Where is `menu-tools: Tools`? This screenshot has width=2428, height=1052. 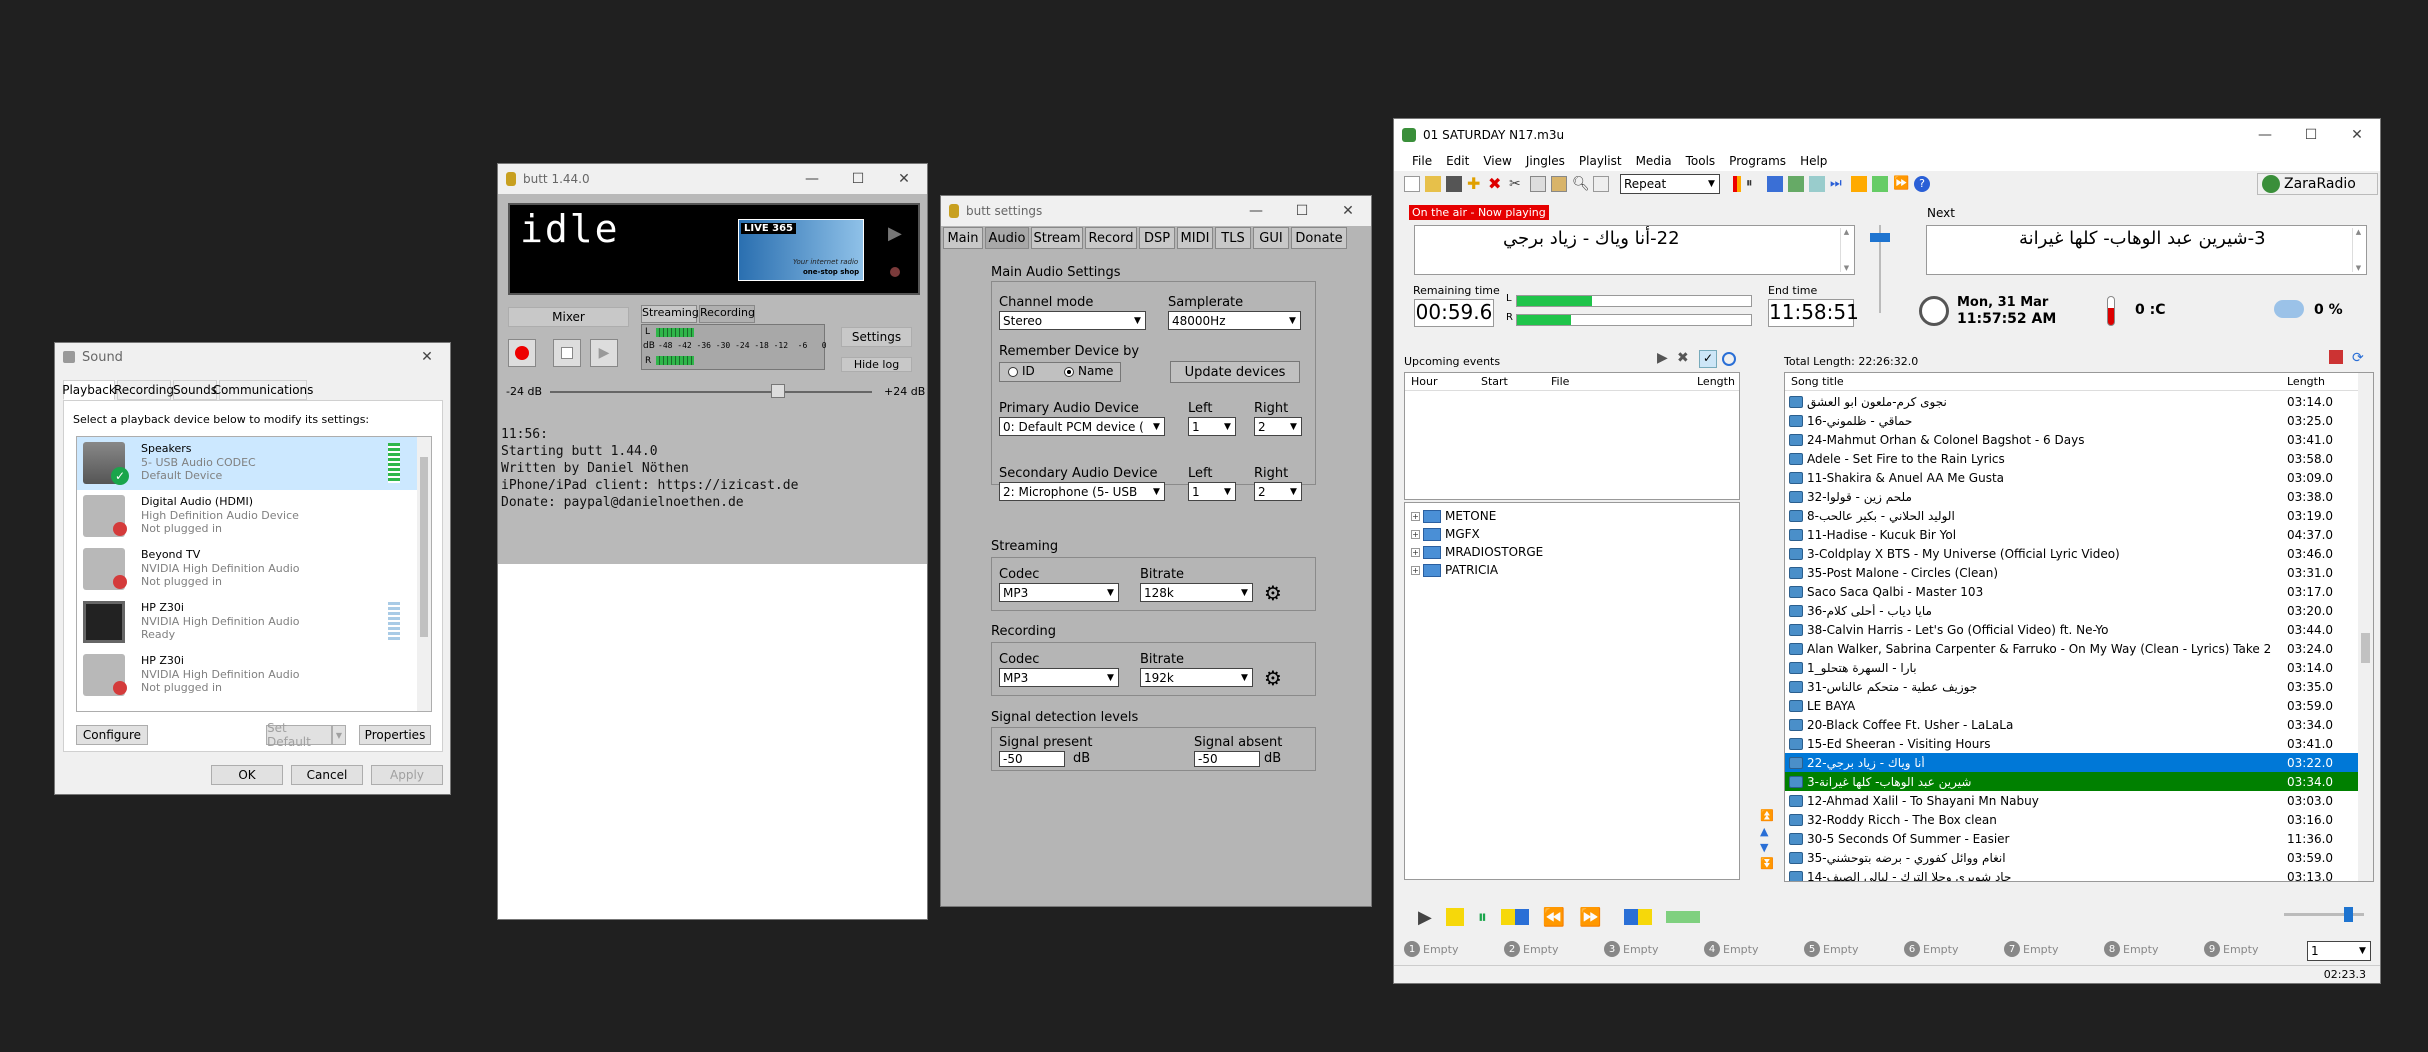
menu-tools: Tools is located at coordinates (1701, 161).